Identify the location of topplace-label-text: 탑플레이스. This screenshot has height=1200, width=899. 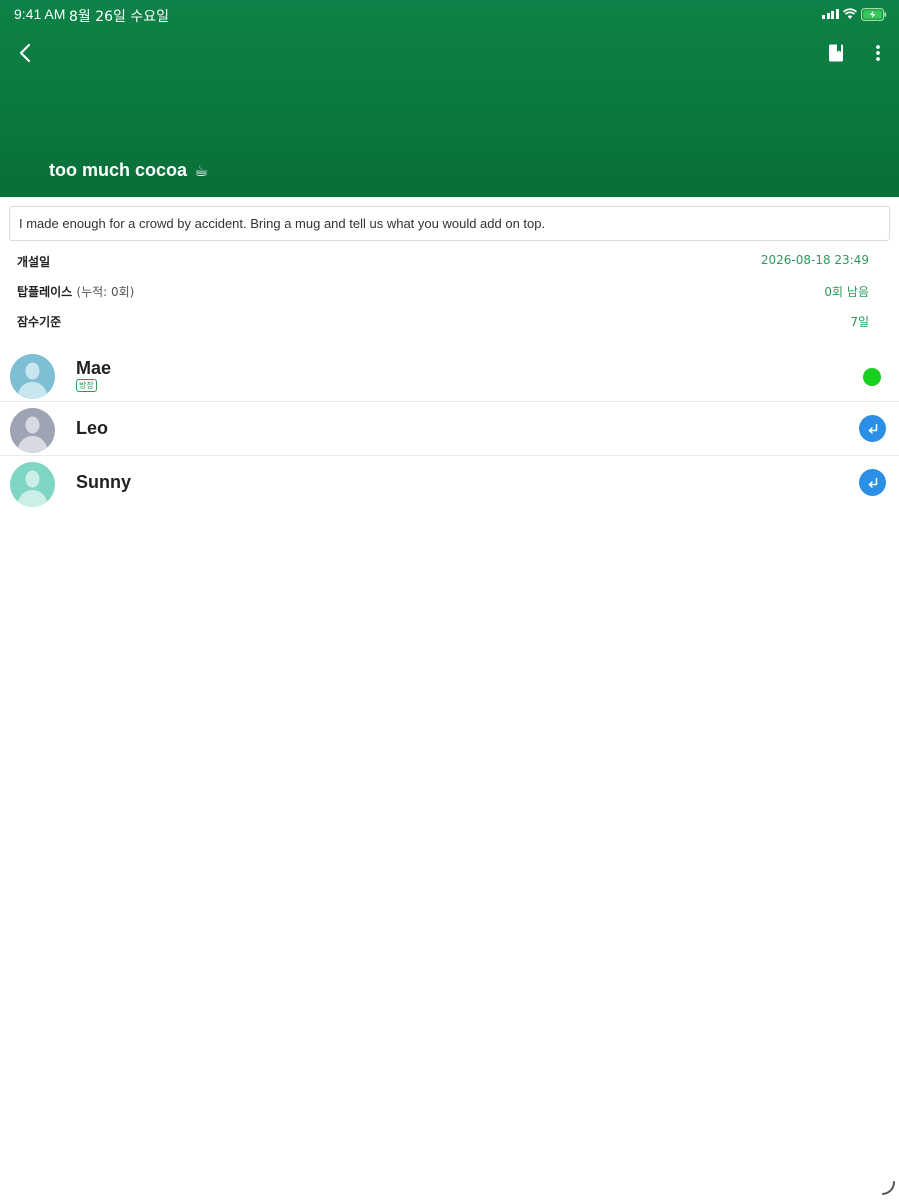
(45, 292).